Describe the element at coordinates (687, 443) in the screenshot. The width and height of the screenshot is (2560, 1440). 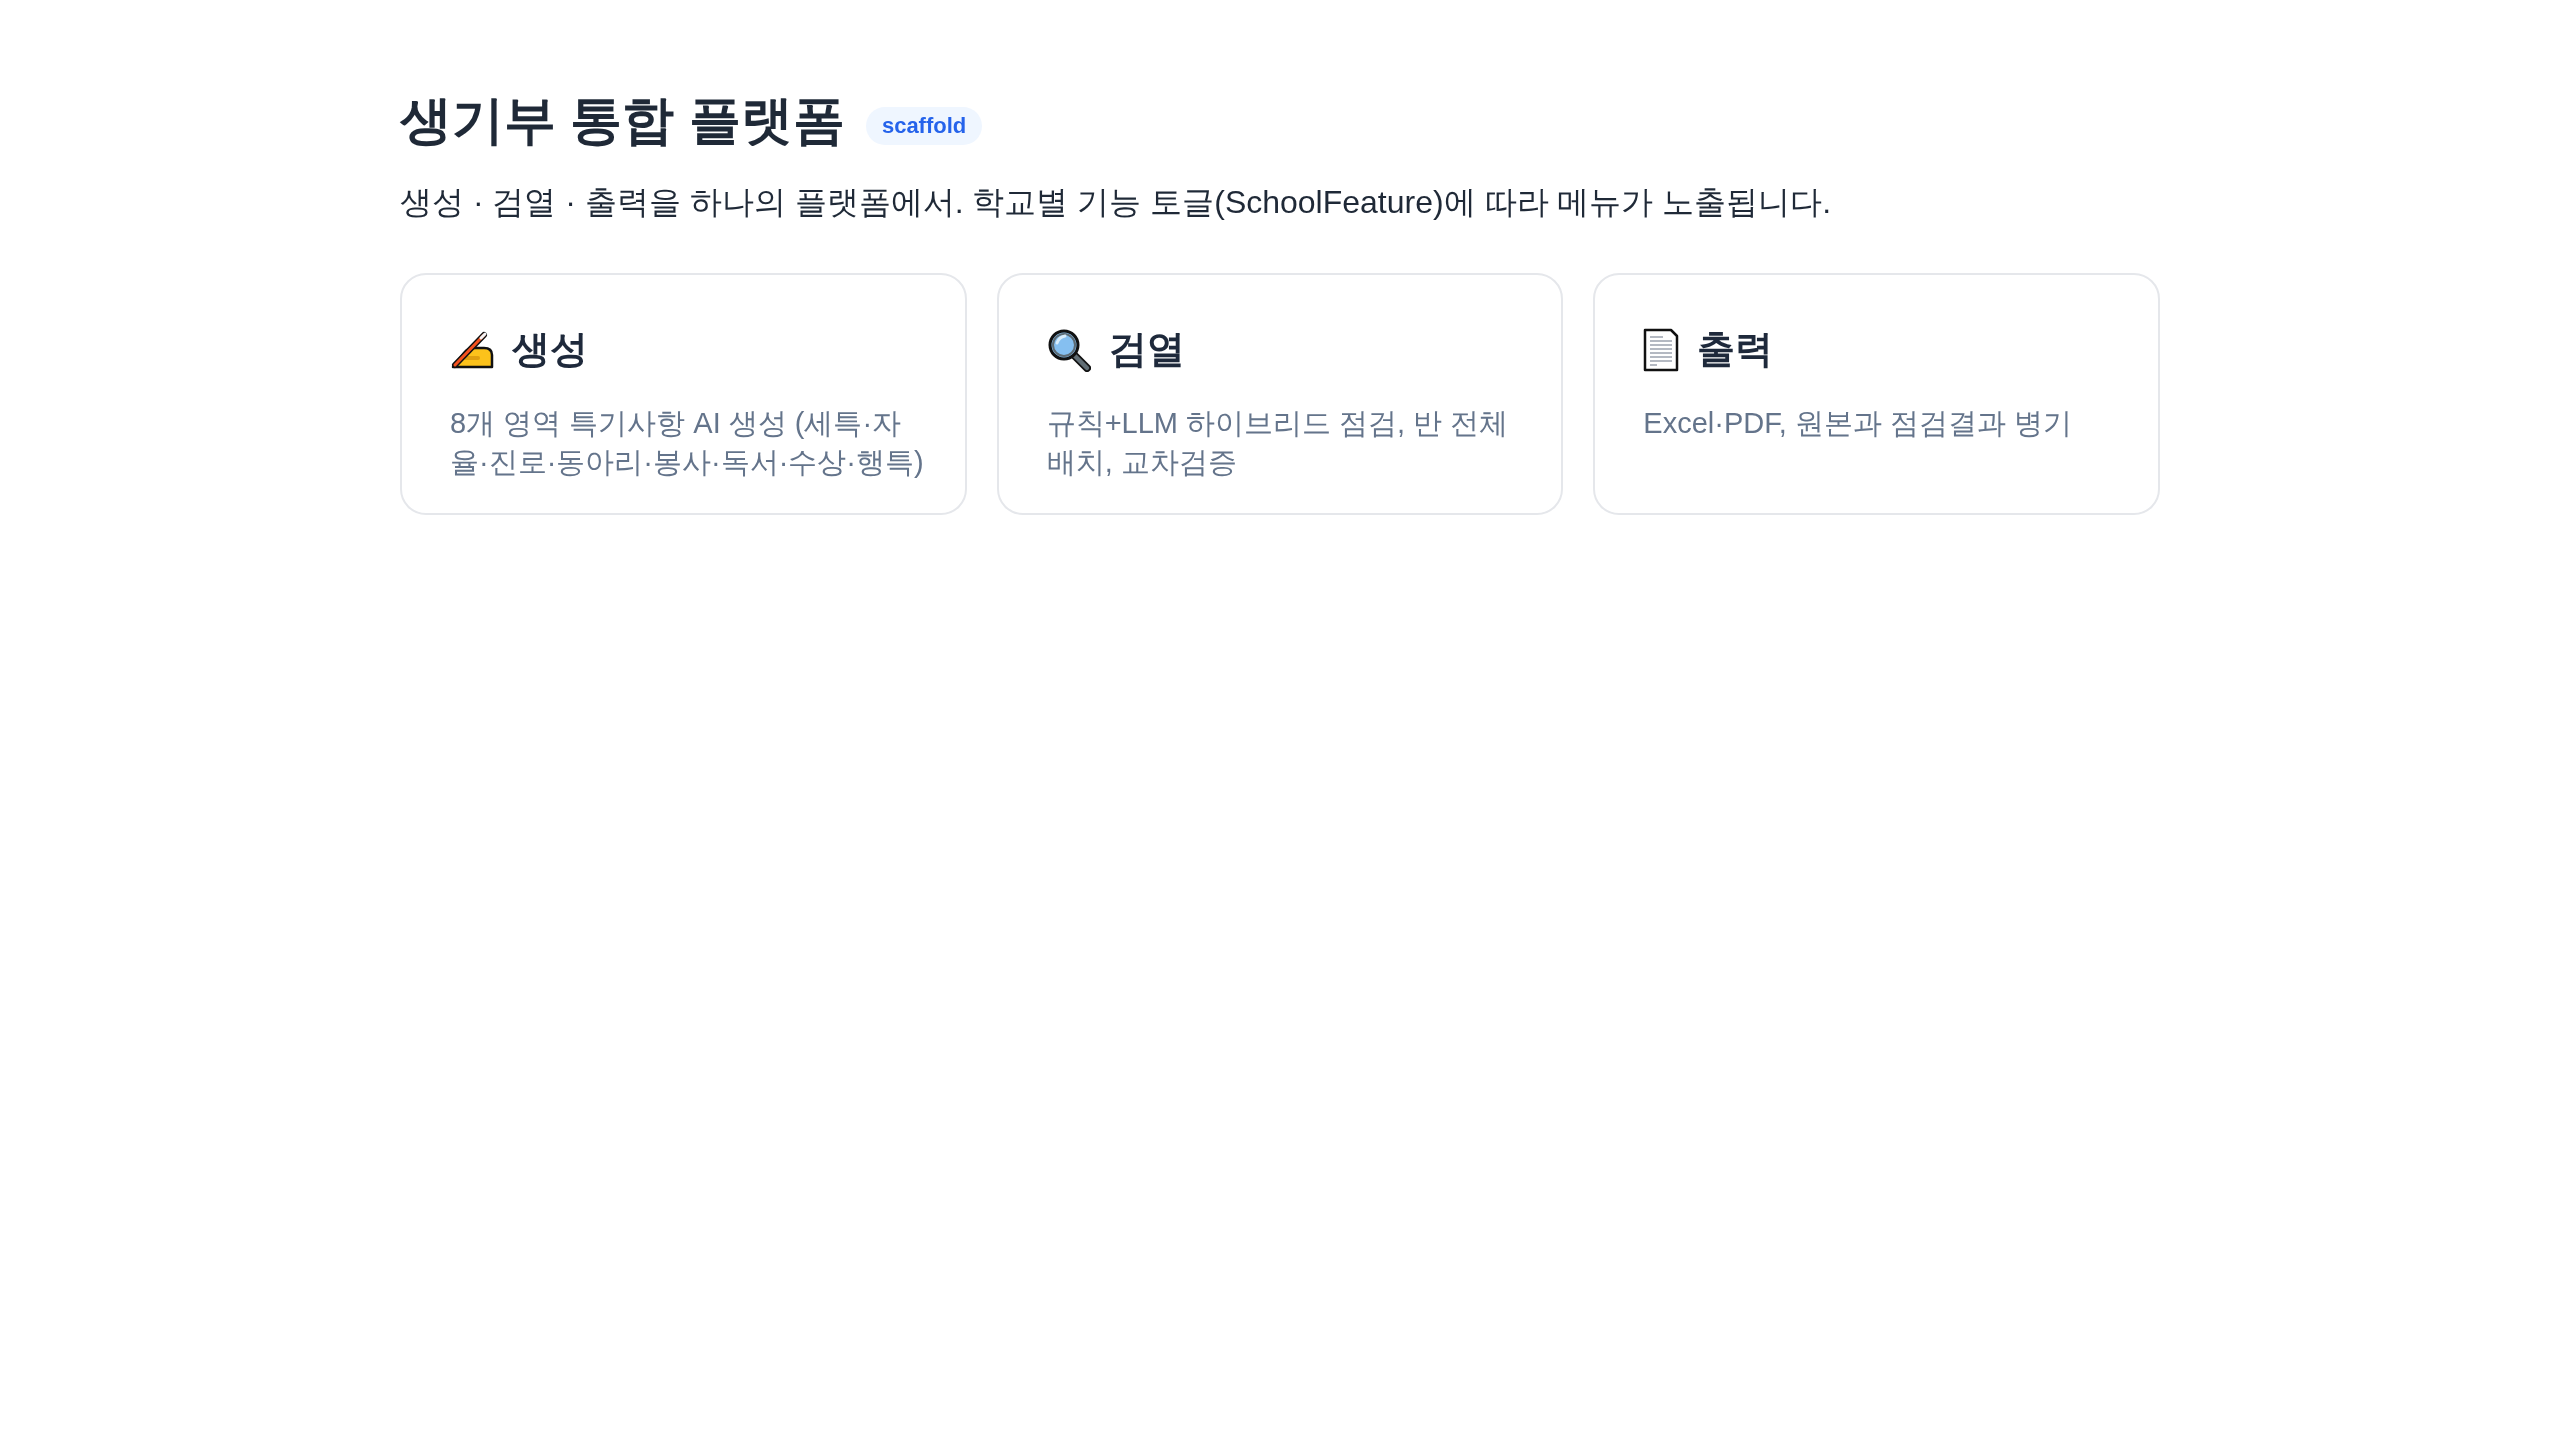
I see `card-description: 8개 영역 특기사항 AI 생성 (세특·자율·진로·동아리·봉사·독서·수상·행특)` at that location.